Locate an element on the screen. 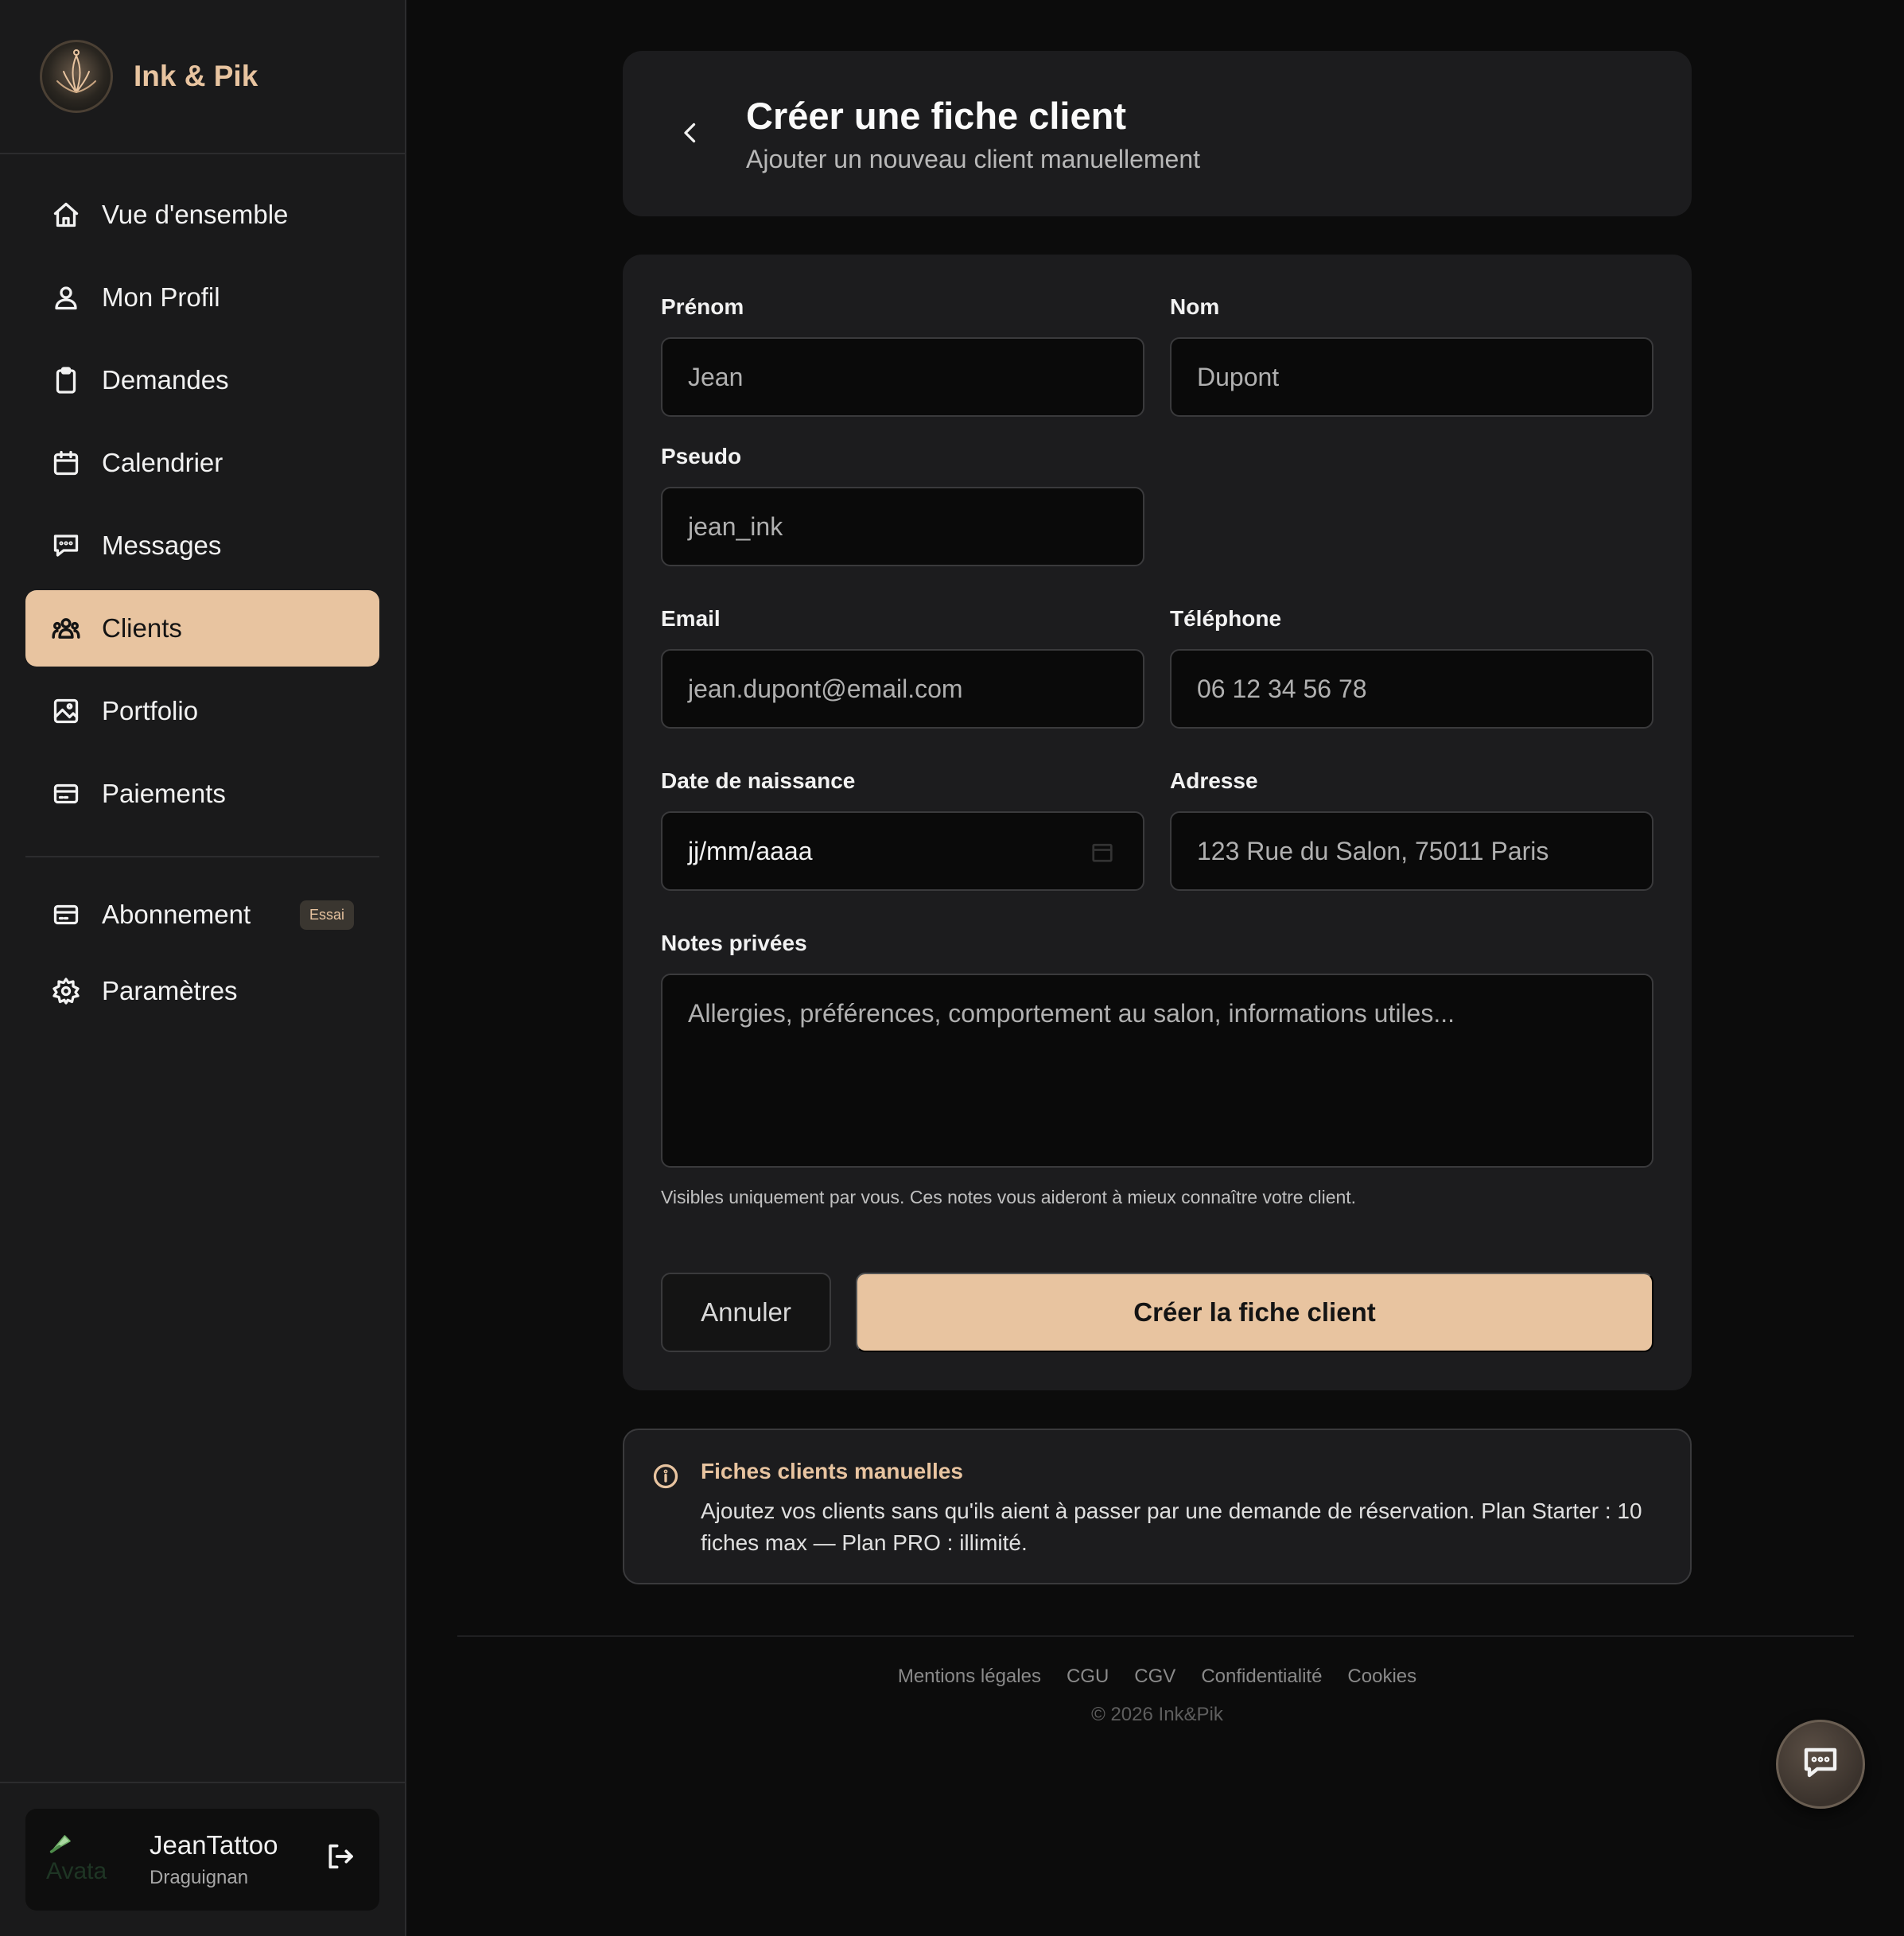 The image size is (1904, 1936). back-button is located at coordinates (690, 133).